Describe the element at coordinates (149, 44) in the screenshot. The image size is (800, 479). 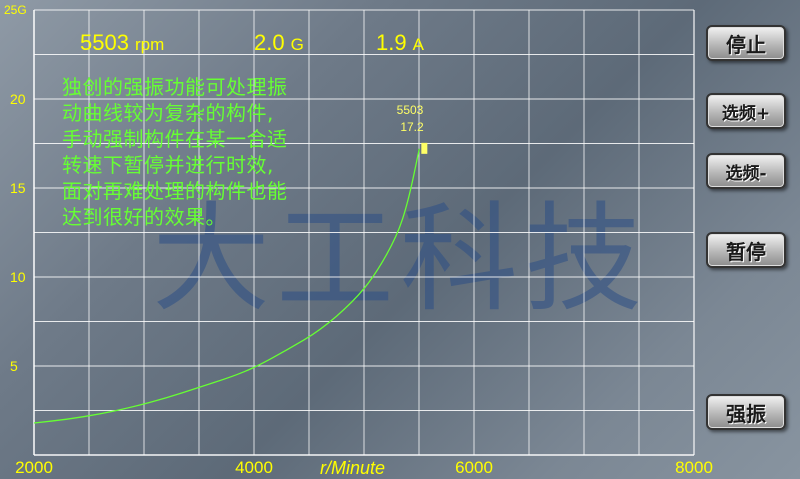
I see `rpm-unit: rpm` at that location.